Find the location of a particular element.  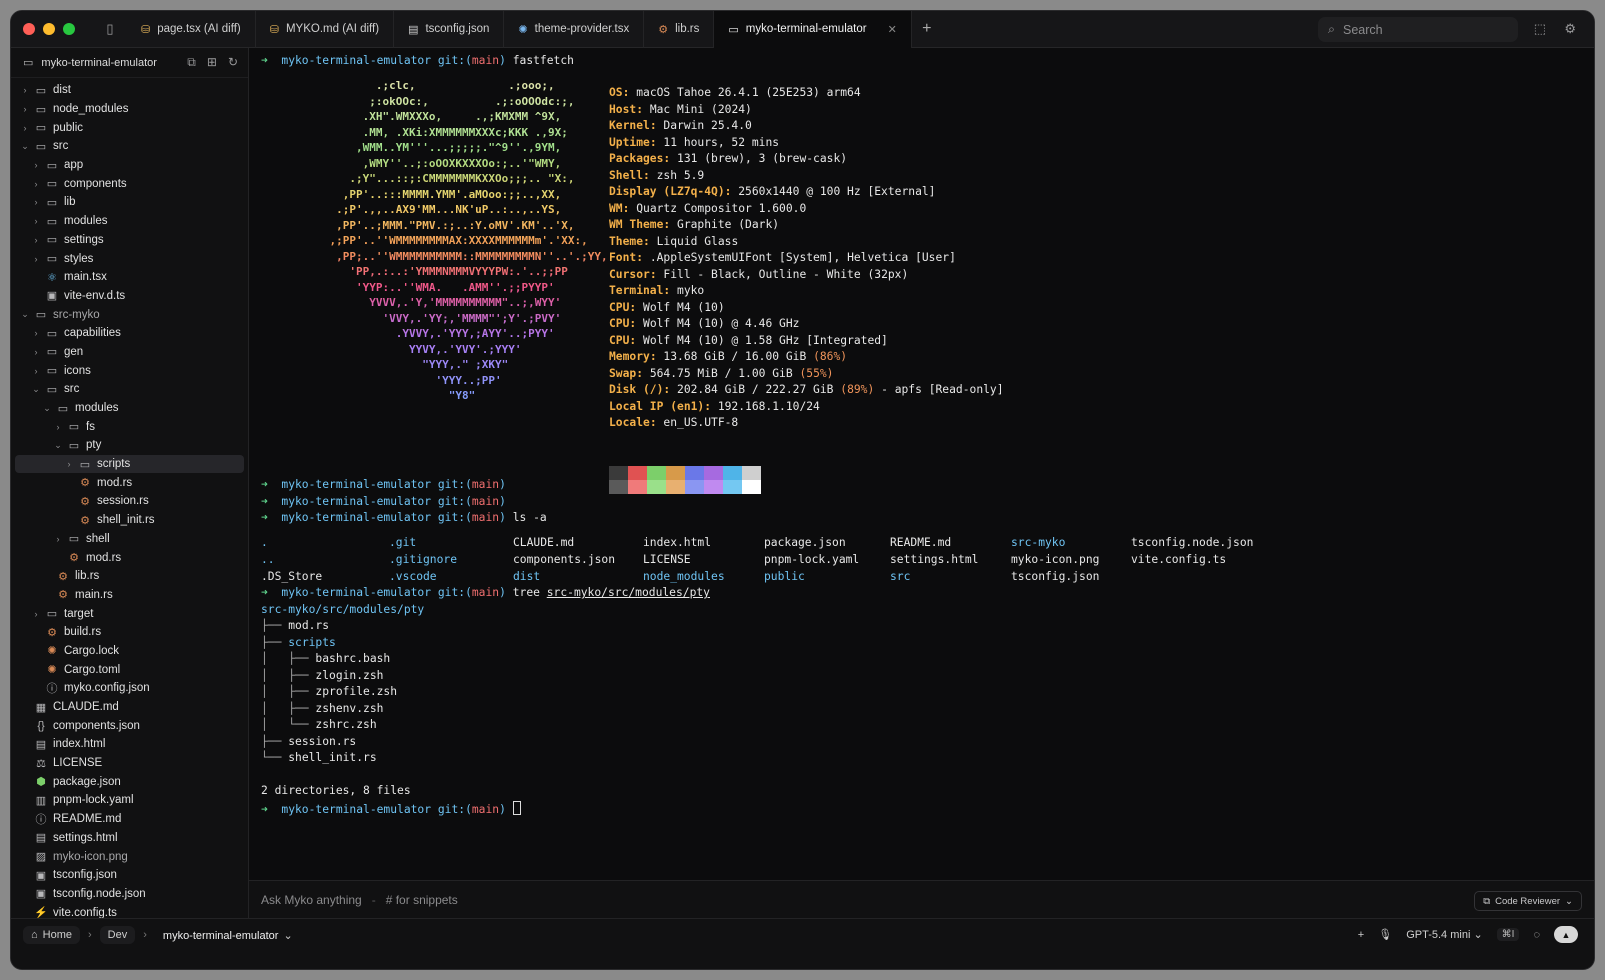

file-tree-item: ⓘ README.md is located at coordinates (129, 819).